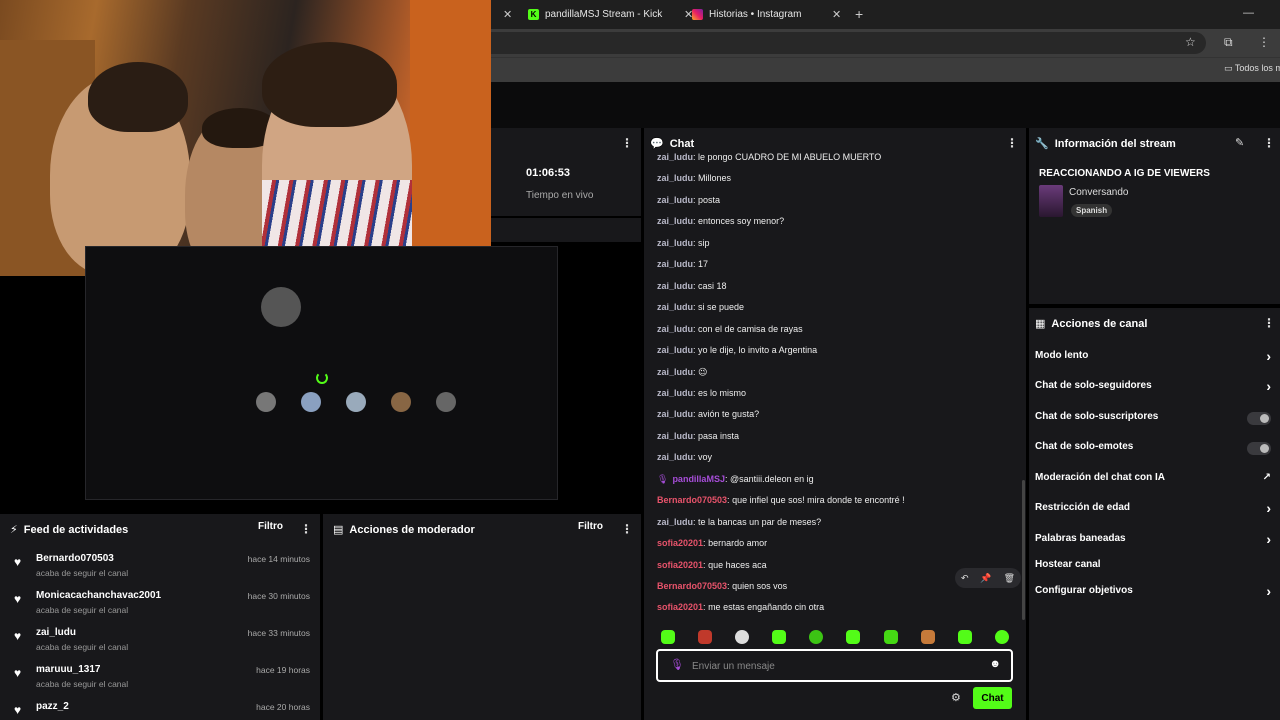  What do you see at coordinates (1040, 324) in the screenshot?
I see `shield-icon: ▦` at bounding box center [1040, 324].